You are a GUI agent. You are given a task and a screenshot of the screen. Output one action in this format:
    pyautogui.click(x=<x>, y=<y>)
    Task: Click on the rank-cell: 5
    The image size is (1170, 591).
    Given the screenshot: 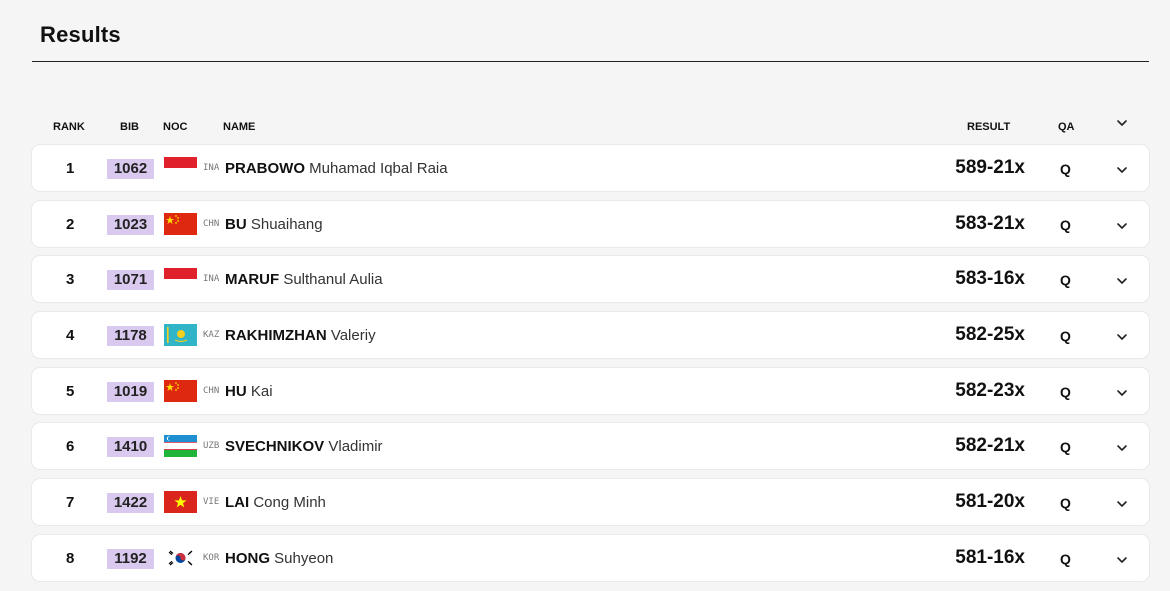 What is the action you would take?
    pyautogui.click(x=70, y=391)
    